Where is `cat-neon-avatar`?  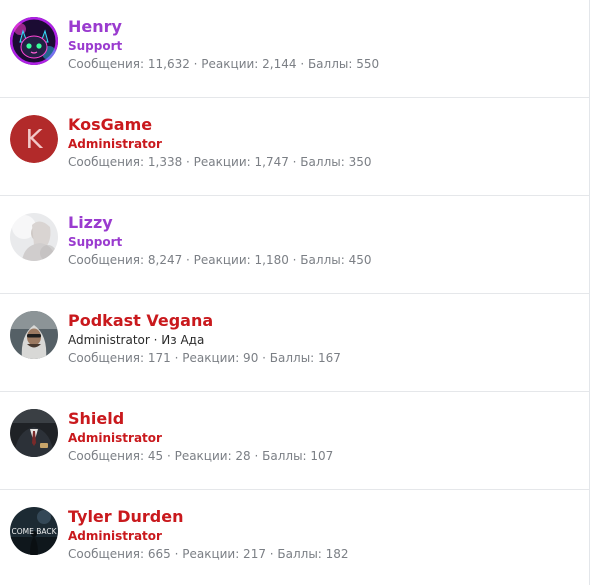 cat-neon-avatar is located at coordinates (34, 41).